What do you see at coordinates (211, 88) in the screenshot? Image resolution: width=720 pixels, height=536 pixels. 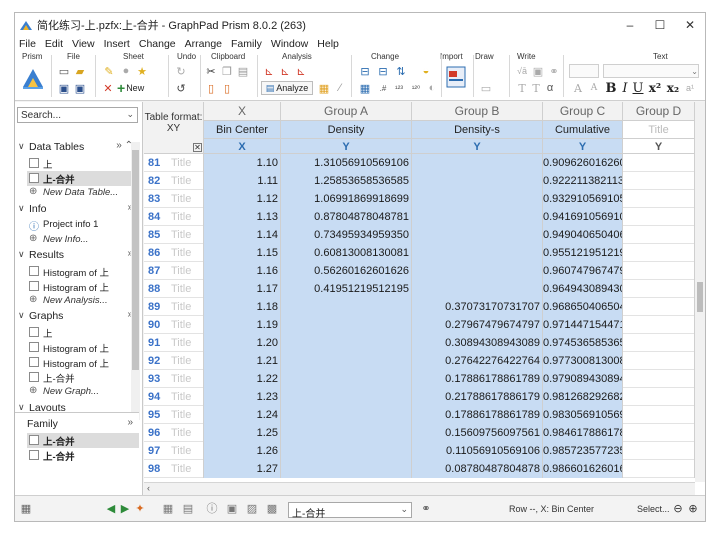 I see `clipboard-icon: ▯` at bounding box center [211, 88].